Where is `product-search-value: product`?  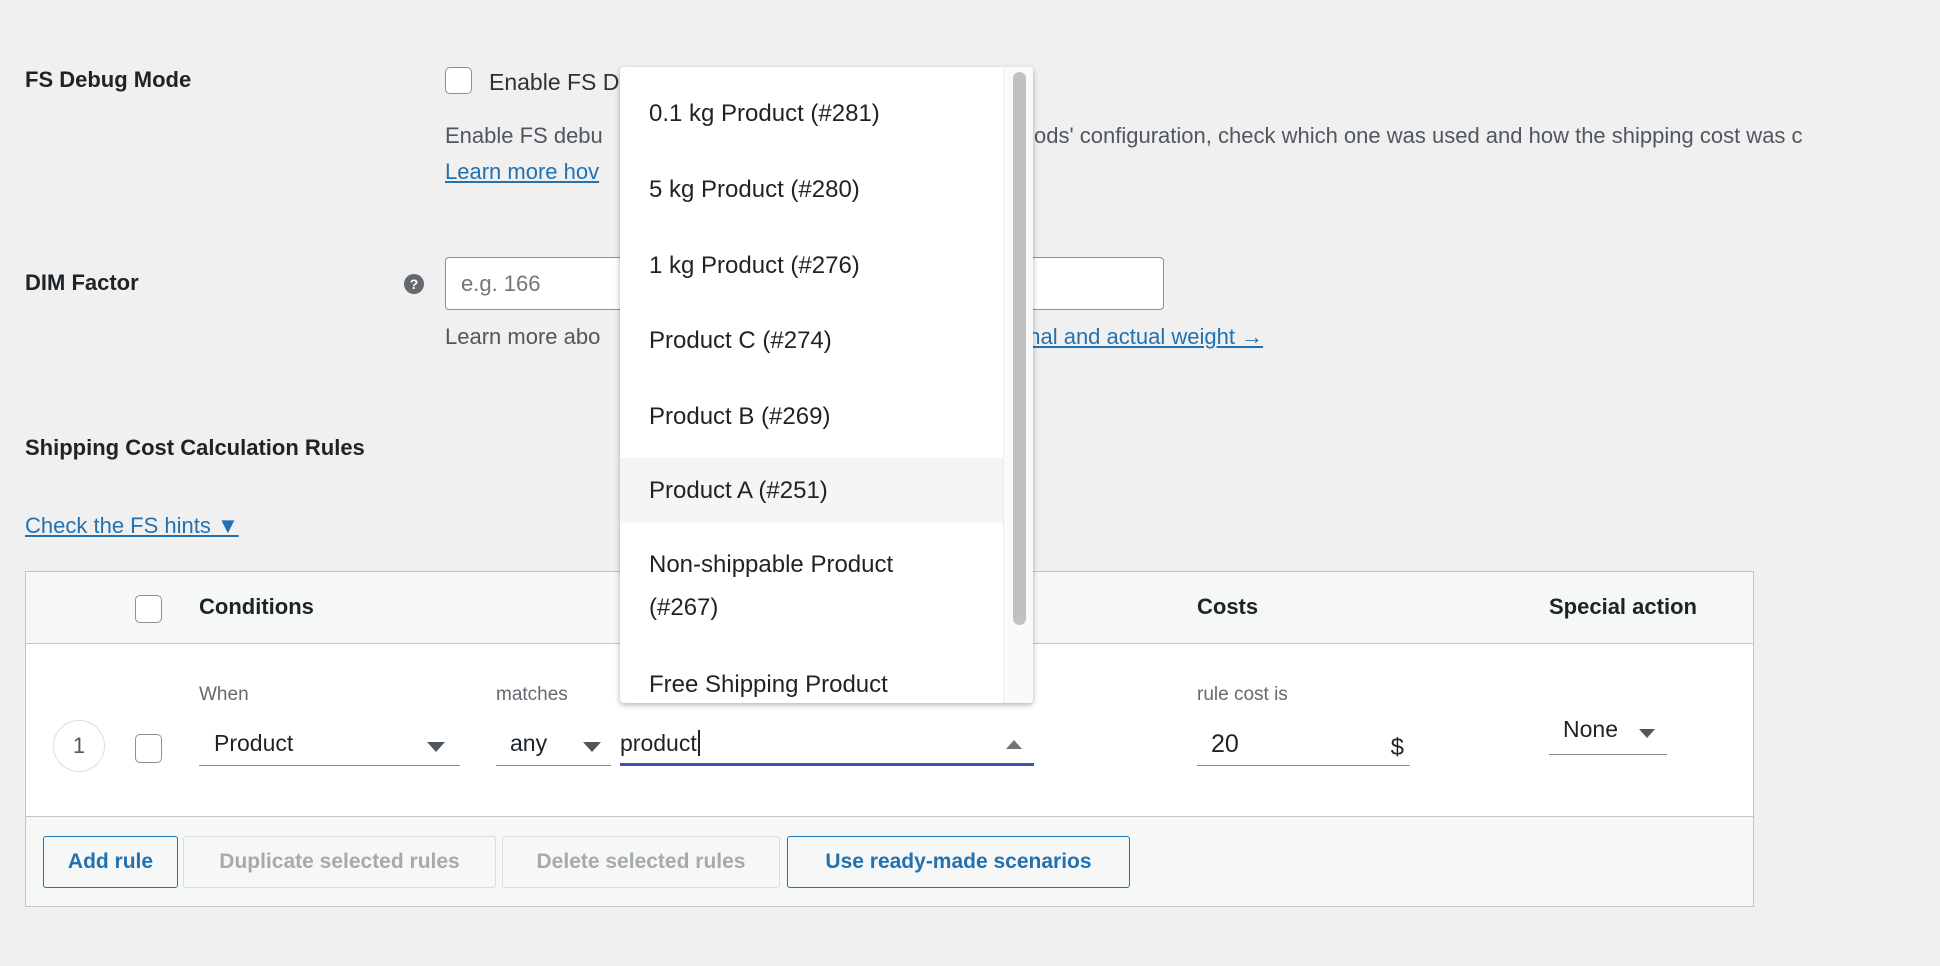 product-search-value: product is located at coordinates (658, 743).